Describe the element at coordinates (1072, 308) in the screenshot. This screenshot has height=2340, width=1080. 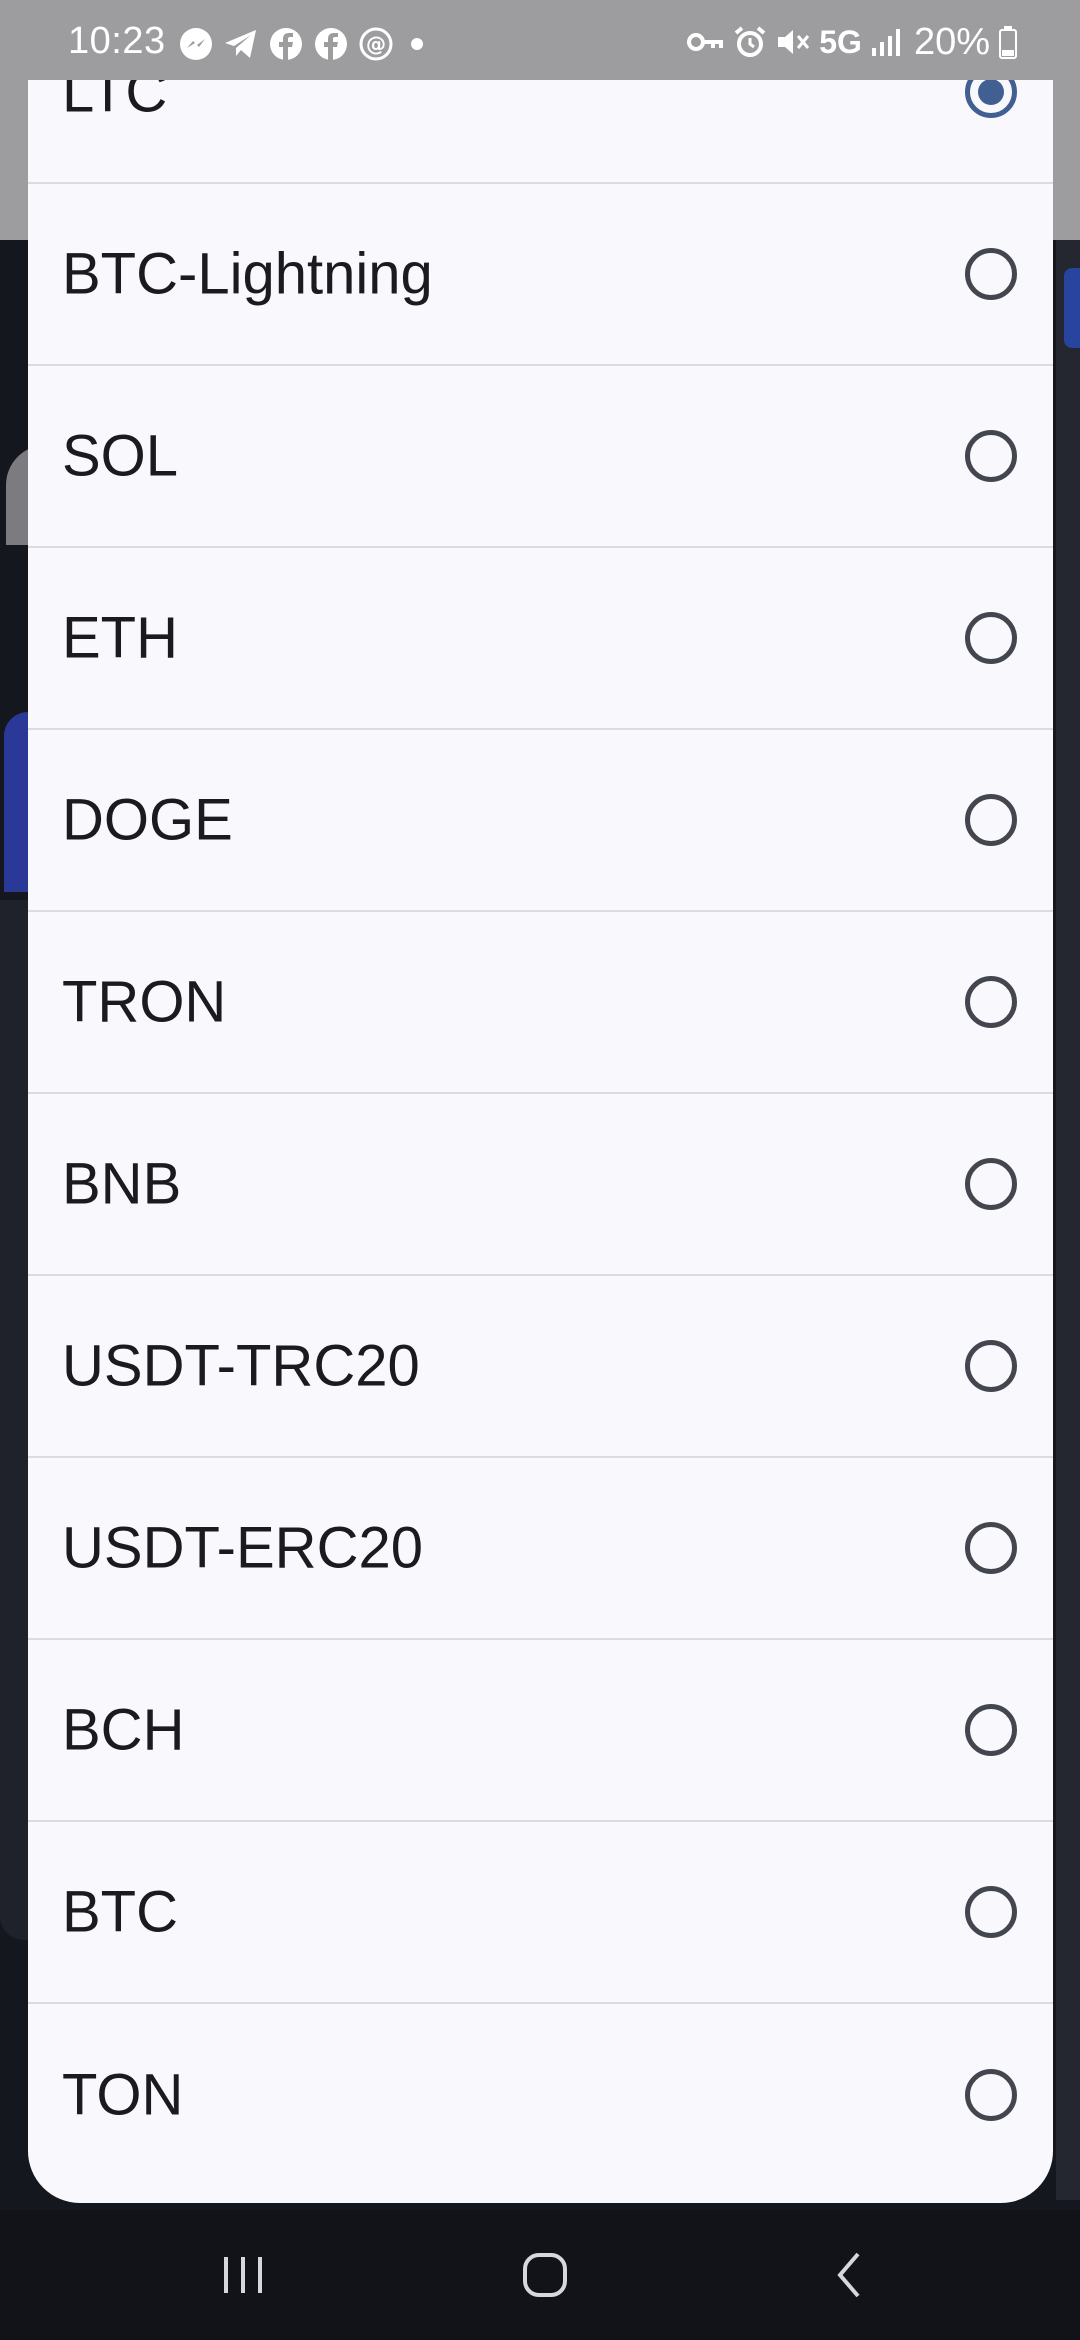
I see `background-button` at that location.